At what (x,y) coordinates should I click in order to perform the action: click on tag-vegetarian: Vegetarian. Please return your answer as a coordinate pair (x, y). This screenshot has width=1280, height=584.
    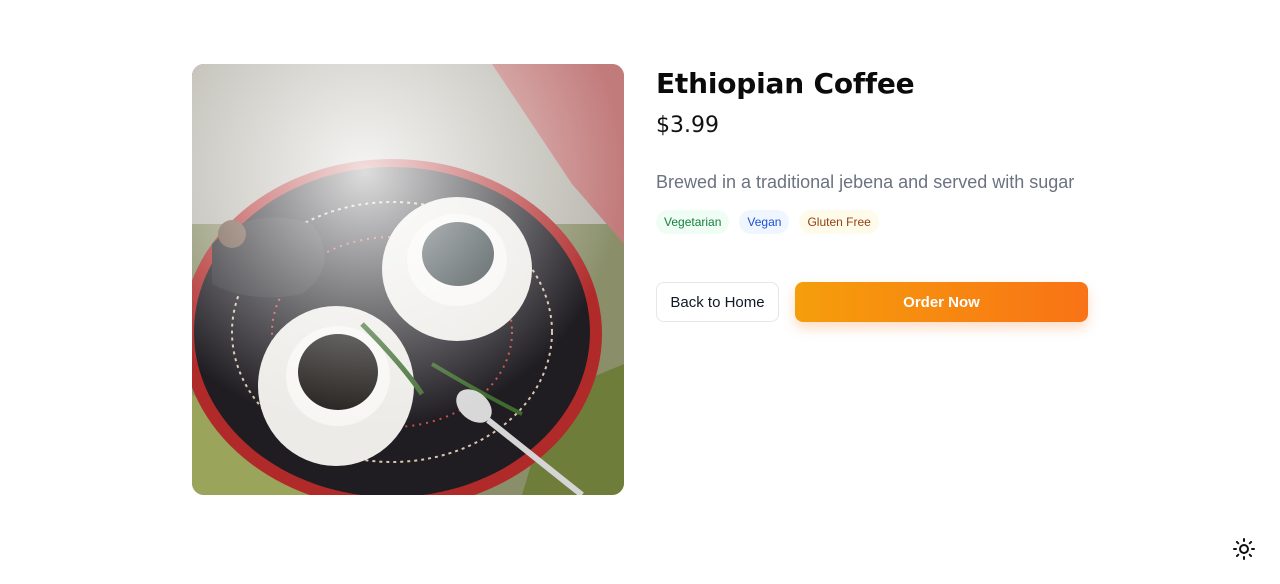
    Looking at the image, I should click on (693, 222).